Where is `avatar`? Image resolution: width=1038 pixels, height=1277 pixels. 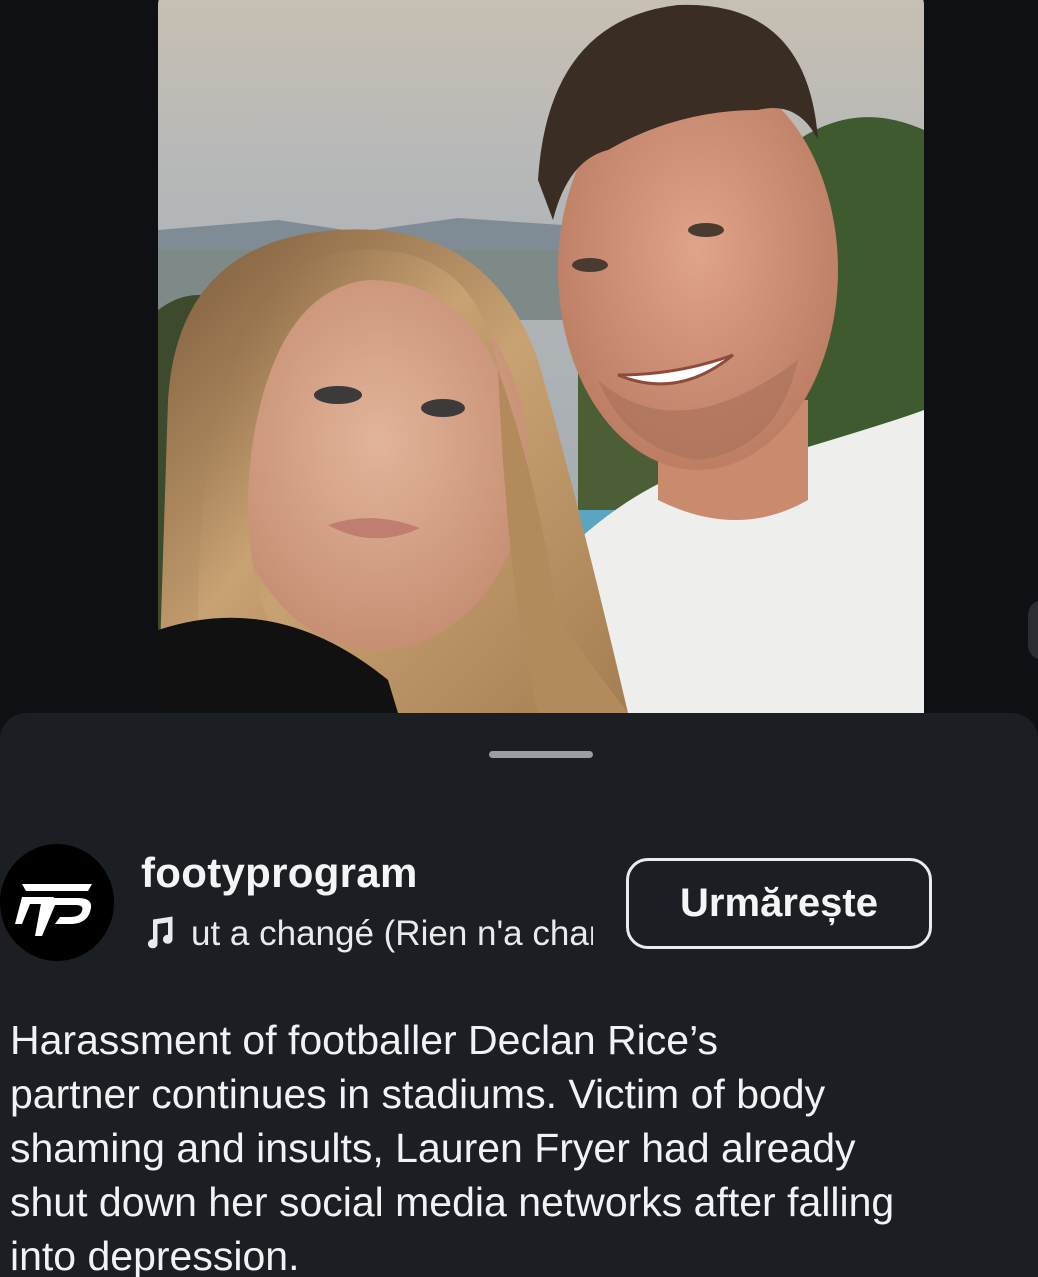 avatar is located at coordinates (57, 902).